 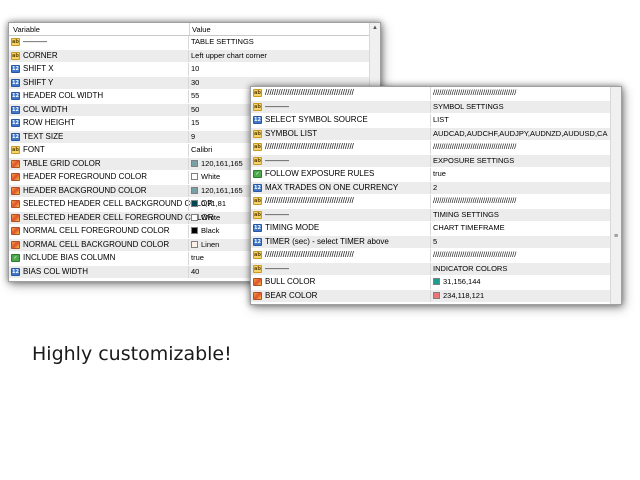 What do you see at coordinates (430, 107) in the screenshot?
I see `table-row: ab ——— SYMBOL SETTINGS` at bounding box center [430, 107].